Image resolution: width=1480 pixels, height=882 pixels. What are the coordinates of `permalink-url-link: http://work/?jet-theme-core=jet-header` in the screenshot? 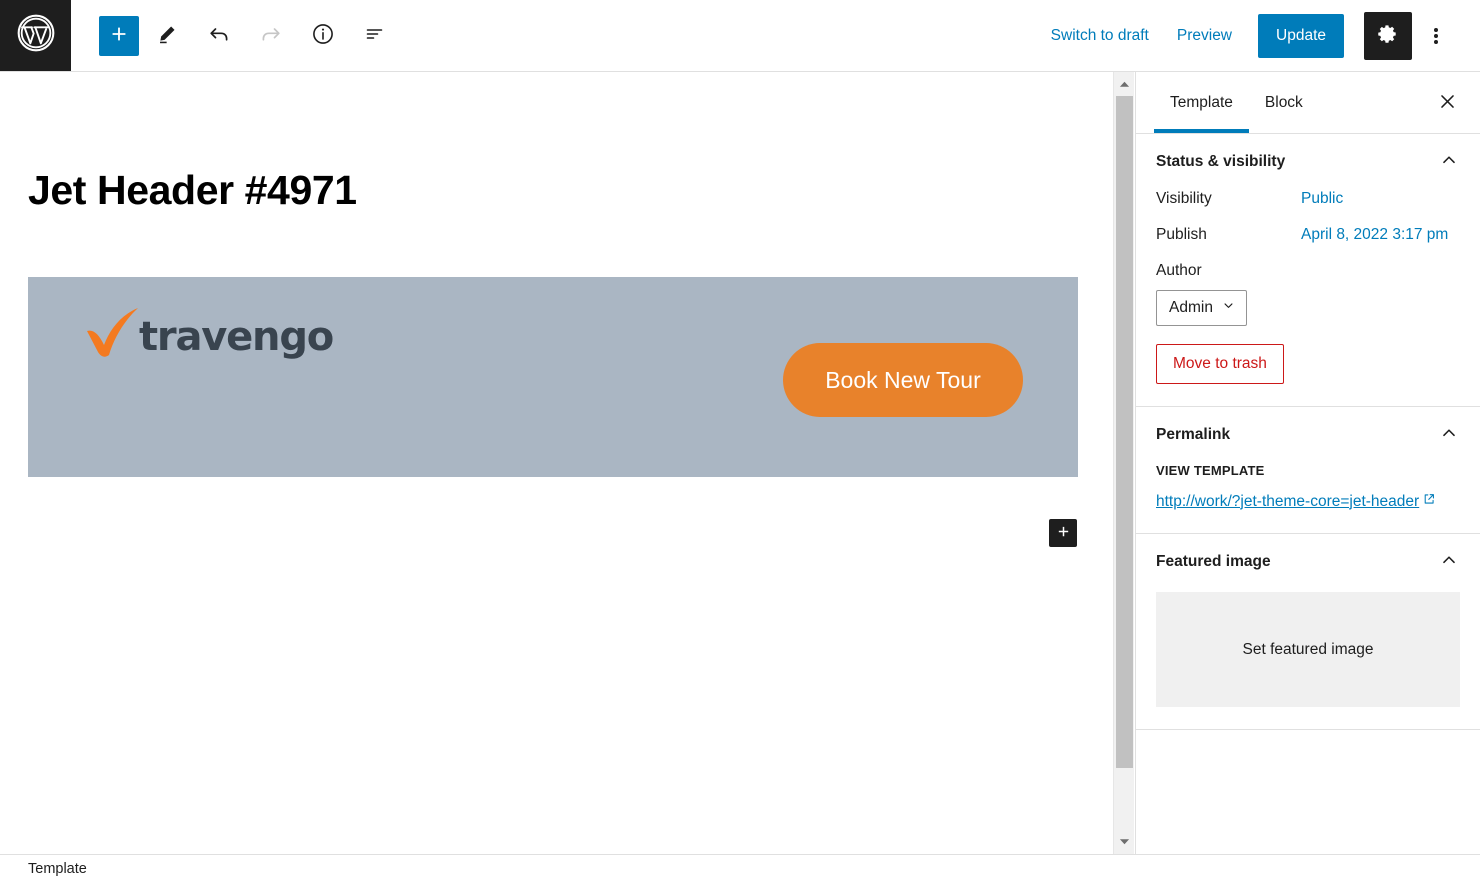 It's located at (1296, 501).